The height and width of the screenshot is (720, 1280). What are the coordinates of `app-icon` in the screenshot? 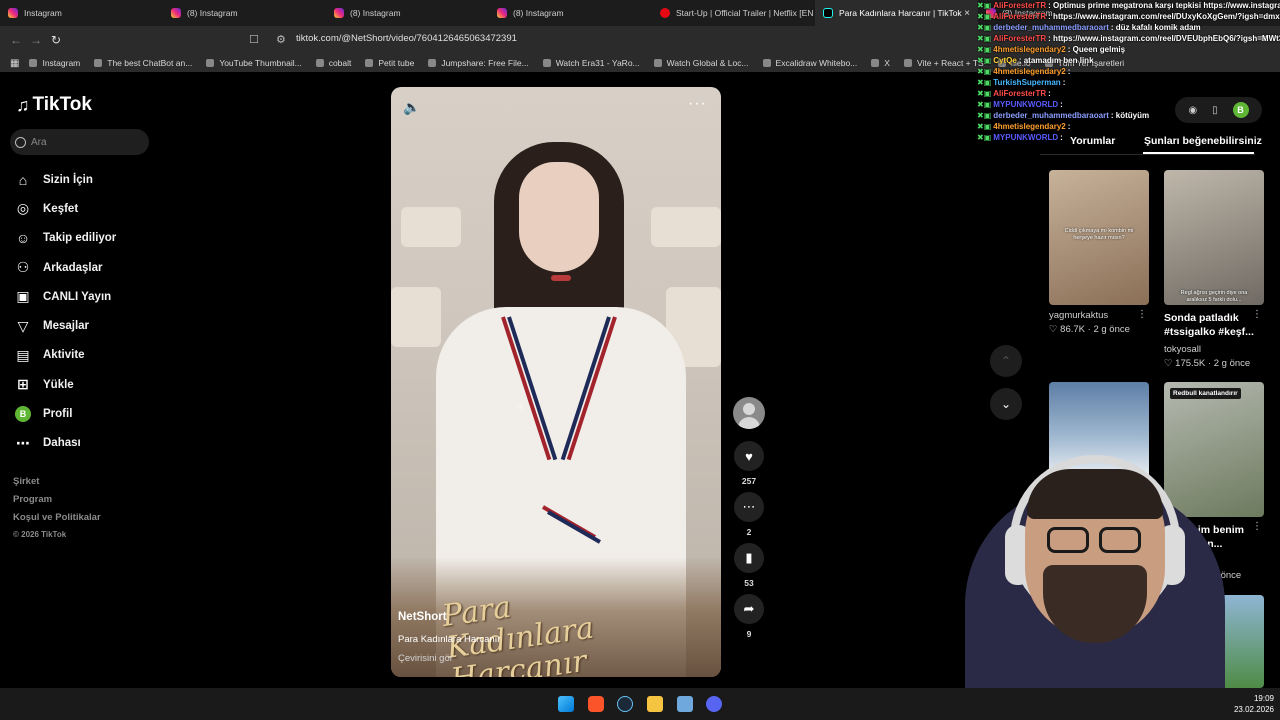 It's located at (685, 704).